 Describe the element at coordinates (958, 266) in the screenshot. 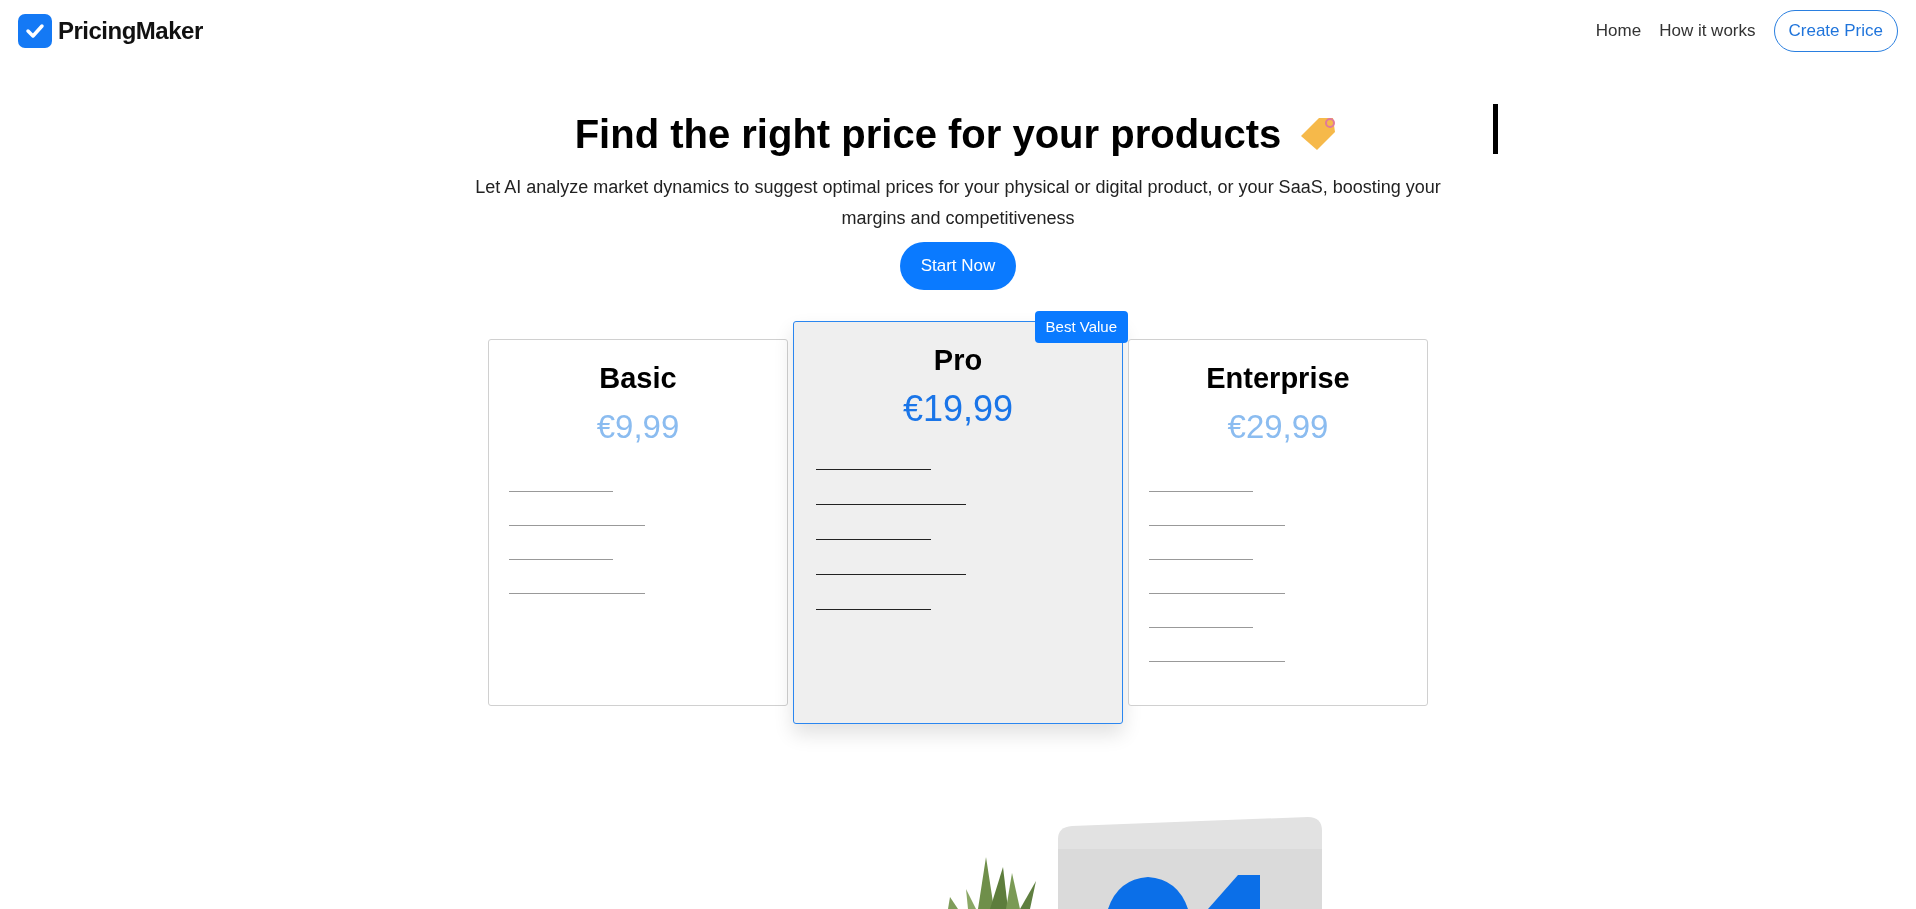

I see `start-now-button: Start Now` at that location.